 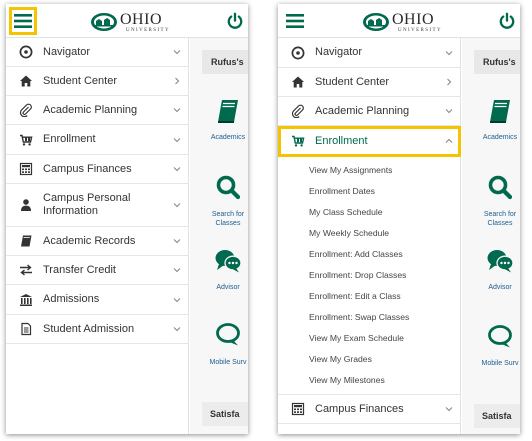 I want to click on menu-item-student-admission: Student Admission, so click(x=97, y=329).